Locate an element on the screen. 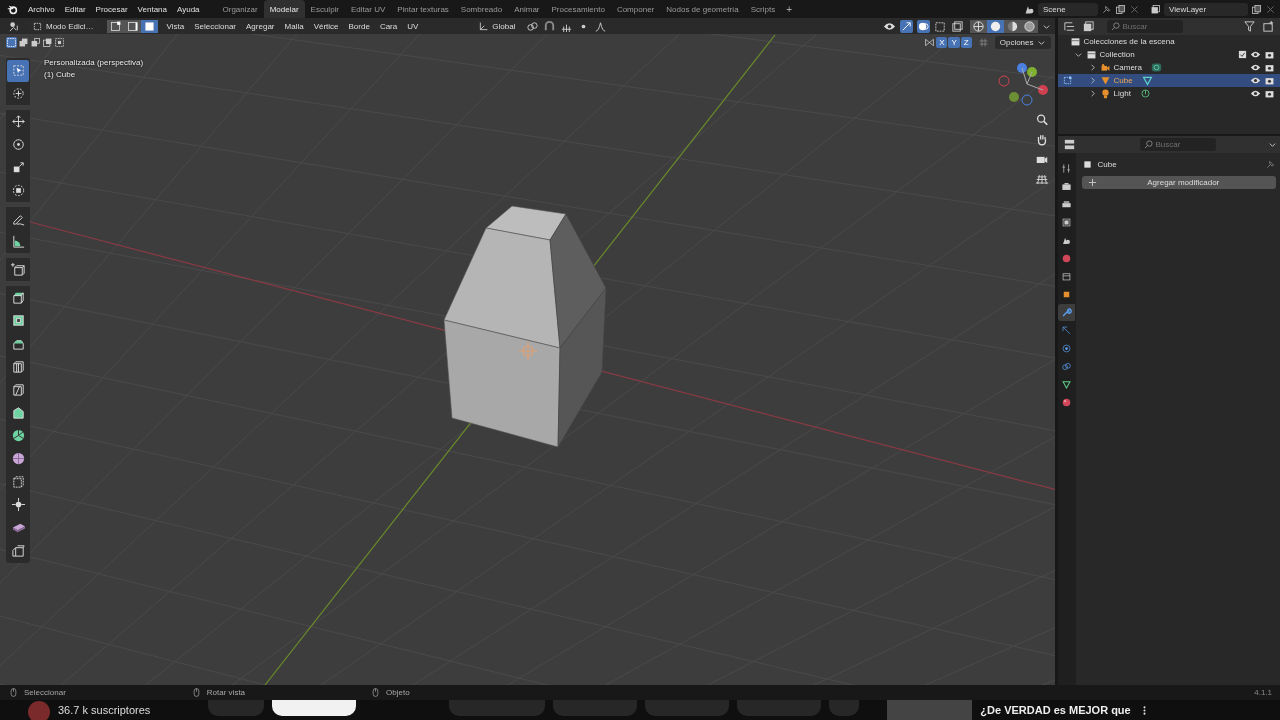 The image size is (1280, 720). options-dropdown: Opciones is located at coordinates (1022, 42).